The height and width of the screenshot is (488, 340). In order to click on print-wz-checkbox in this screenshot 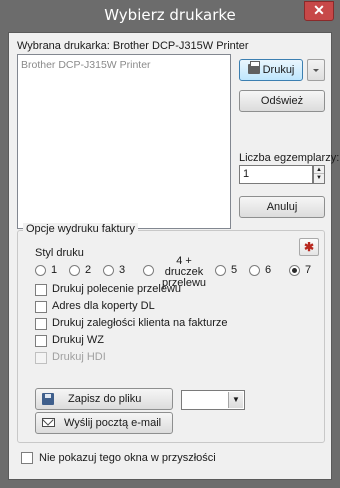, I will do `click(41, 341)`.